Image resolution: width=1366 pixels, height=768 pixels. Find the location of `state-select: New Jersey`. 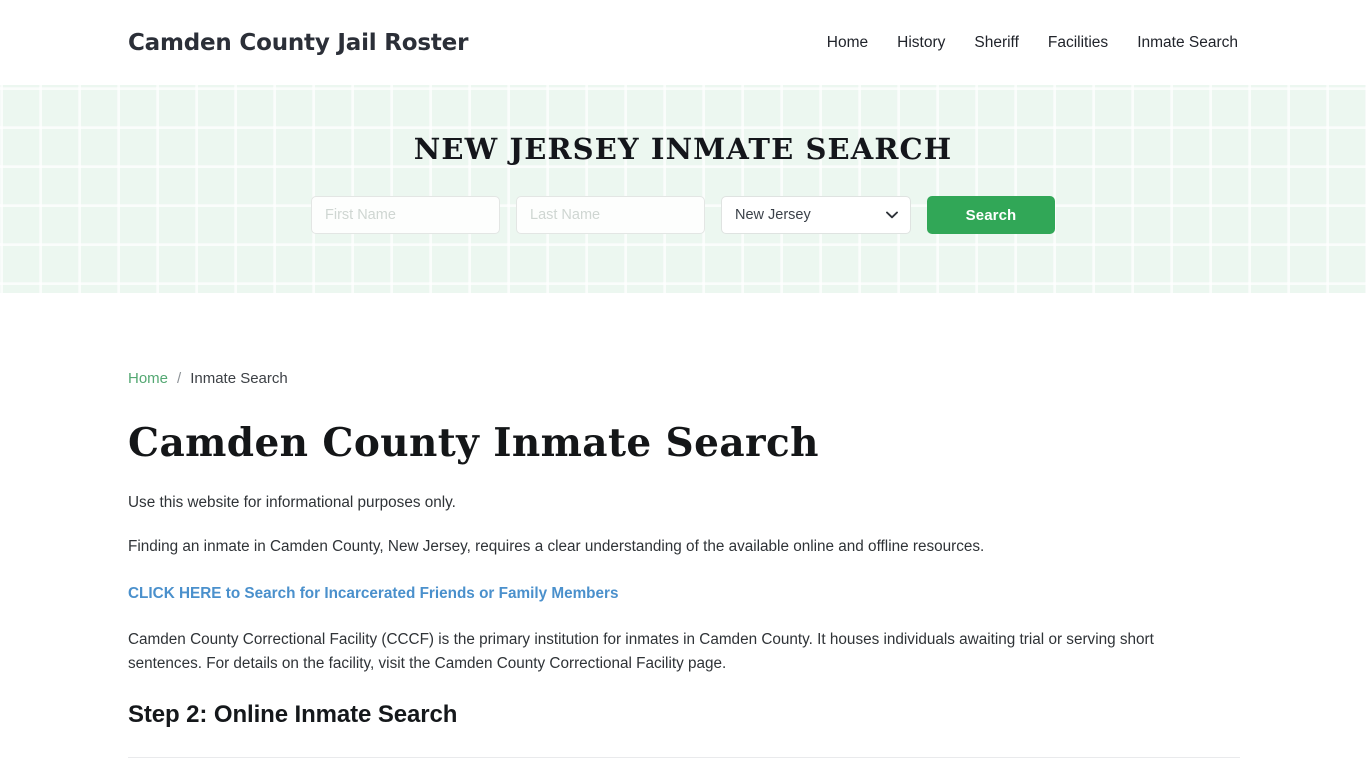

state-select: New Jersey is located at coordinates (816, 215).